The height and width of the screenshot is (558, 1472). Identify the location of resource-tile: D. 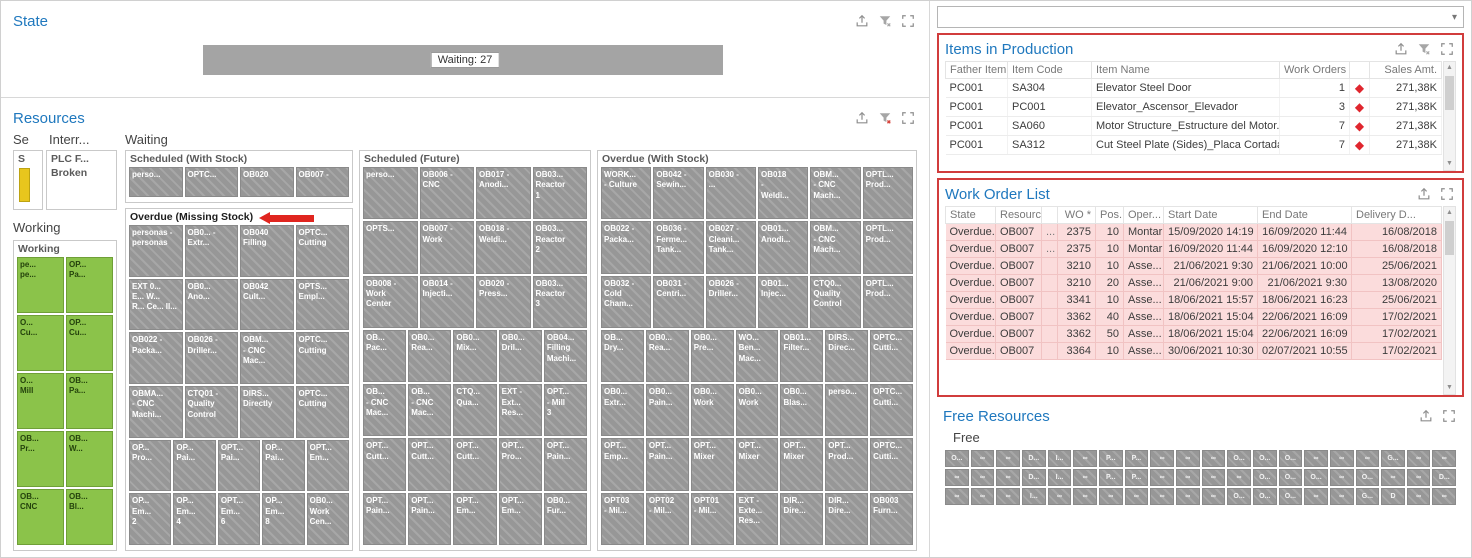
(1393, 496).